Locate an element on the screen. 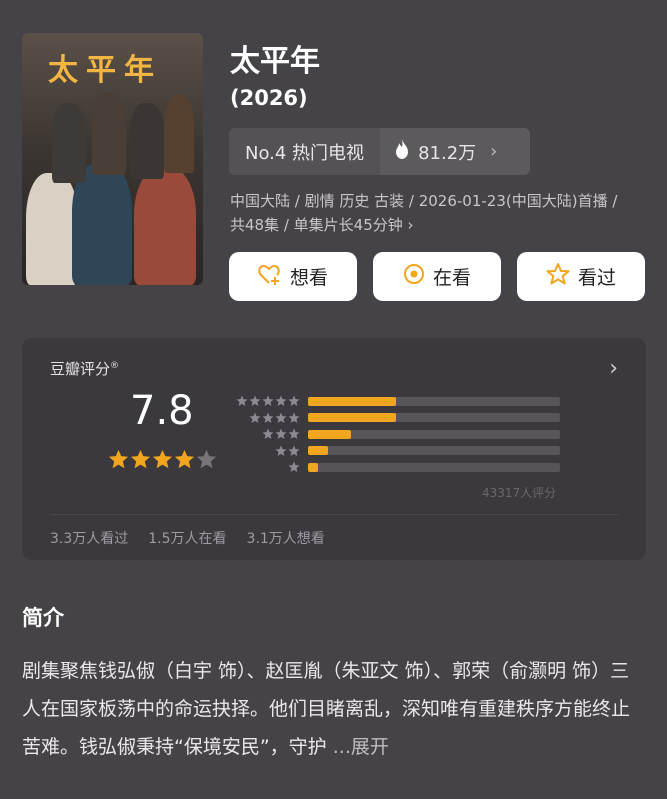 The image size is (667, 799). rating-stats: 3.3万人看过 1.5万人在看 3.1万人想看 is located at coordinates (187, 538).